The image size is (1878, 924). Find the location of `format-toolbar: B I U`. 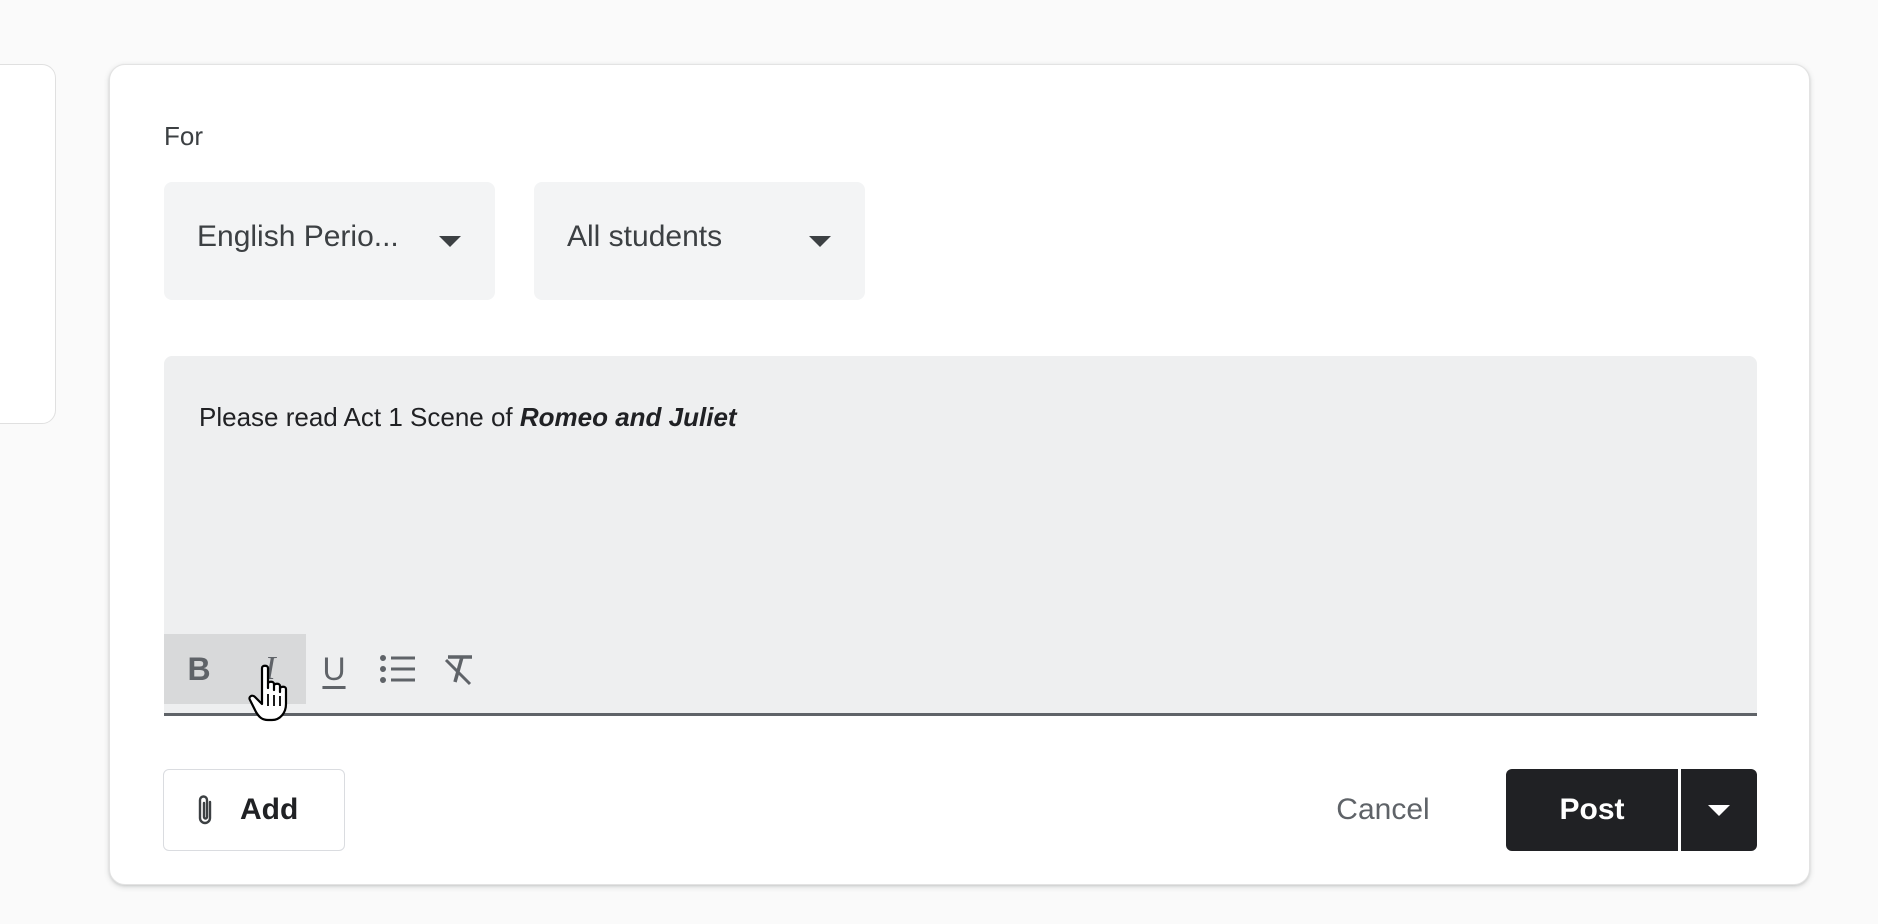

format-toolbar: B I U is located at coordinates (324, 669).